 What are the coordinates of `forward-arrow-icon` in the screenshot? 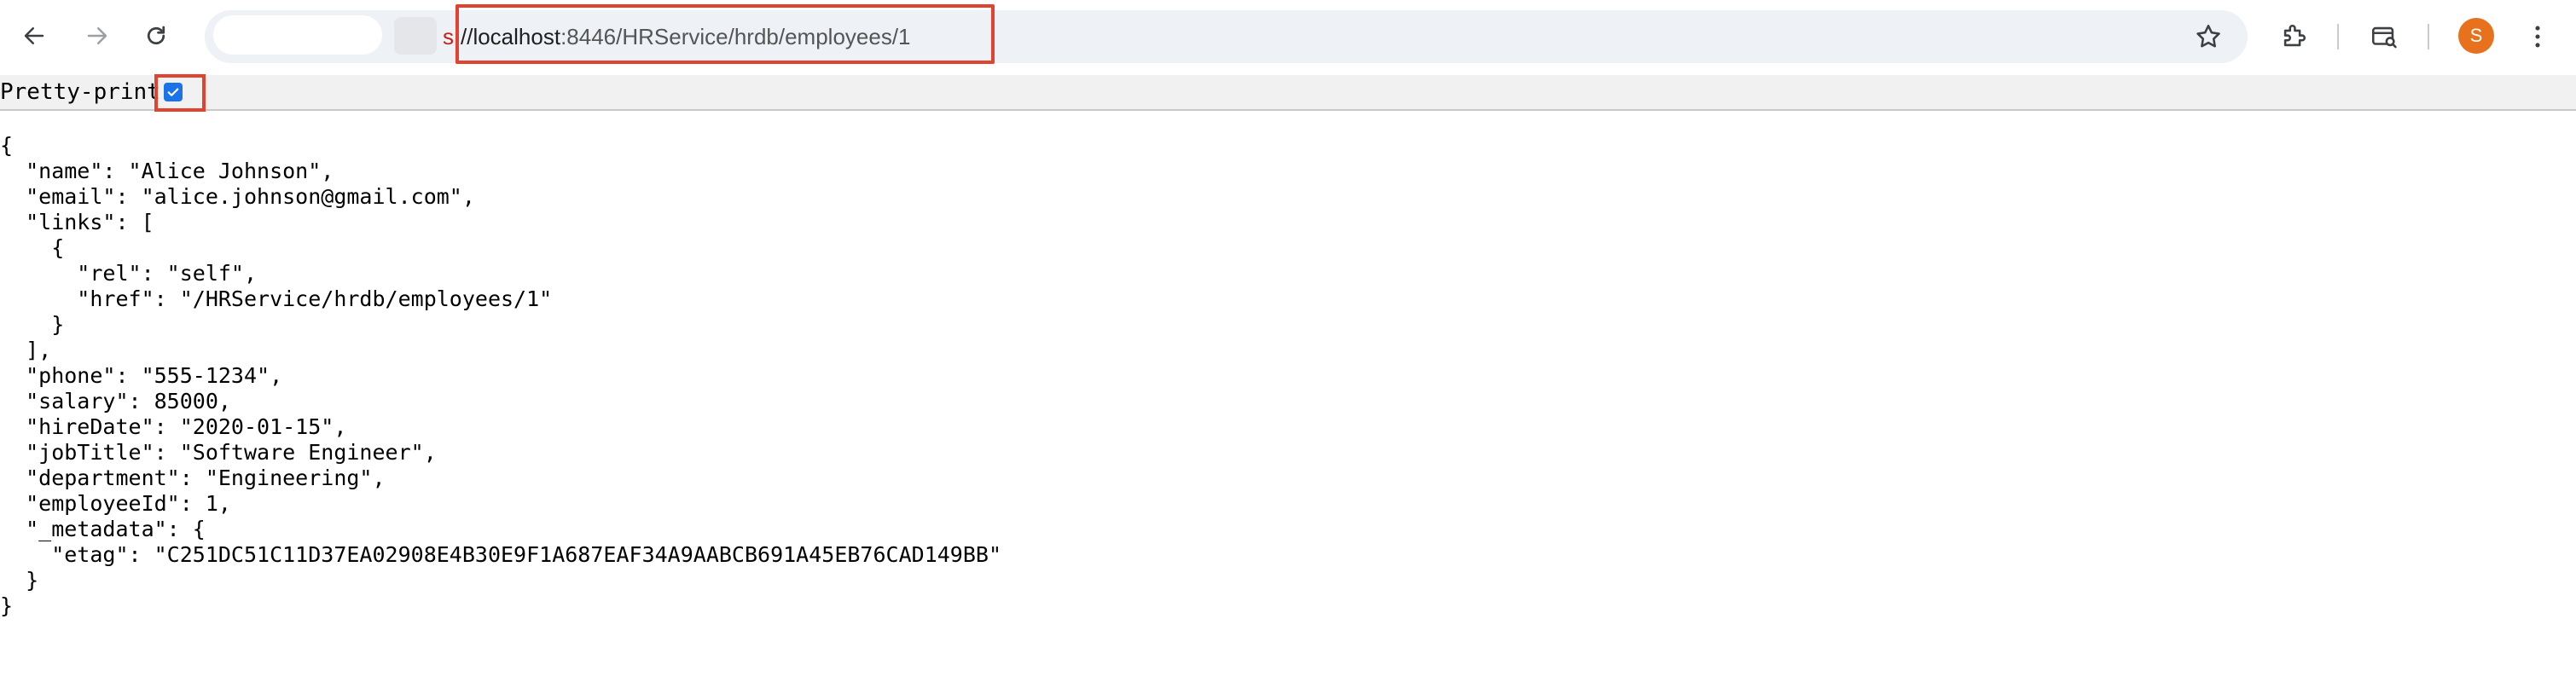 It's located at (97, 35).